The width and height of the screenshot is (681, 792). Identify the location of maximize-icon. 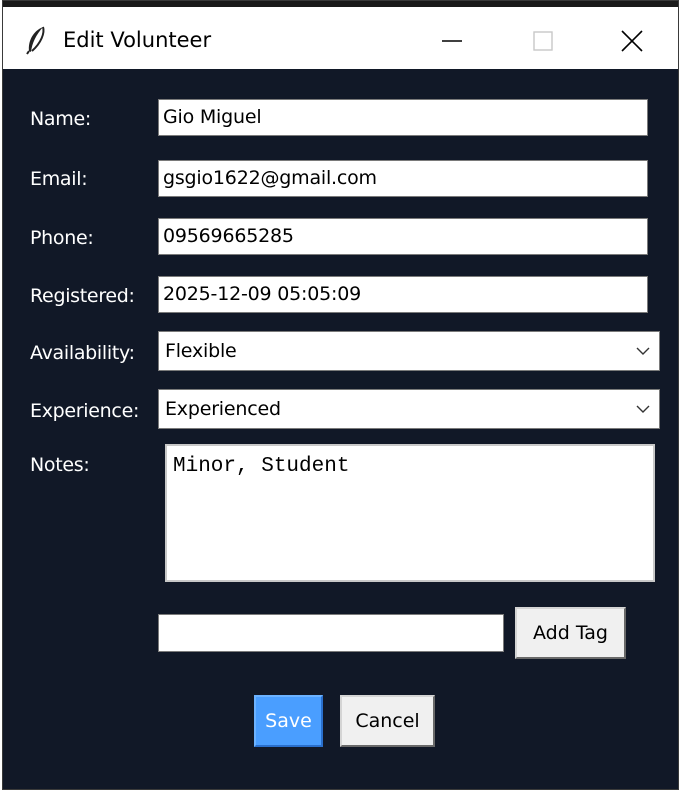
(543, 41).